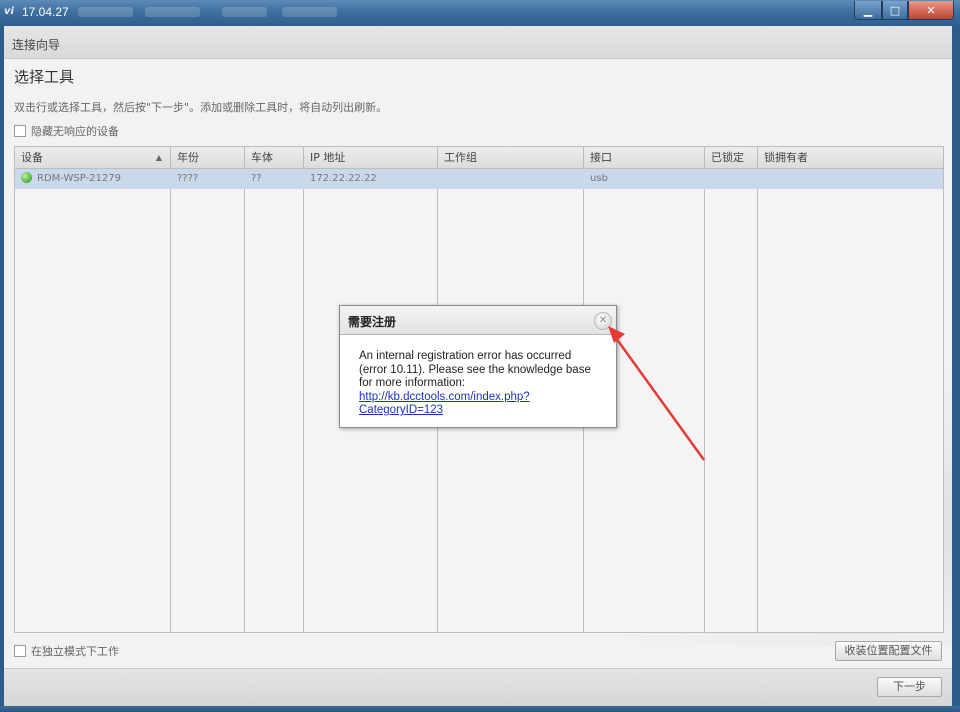 The height and width of the screenshot is (712, 960). Describe the element at coordinates (478, 687) in the screenshot. I see `wizard-footer` at that location.